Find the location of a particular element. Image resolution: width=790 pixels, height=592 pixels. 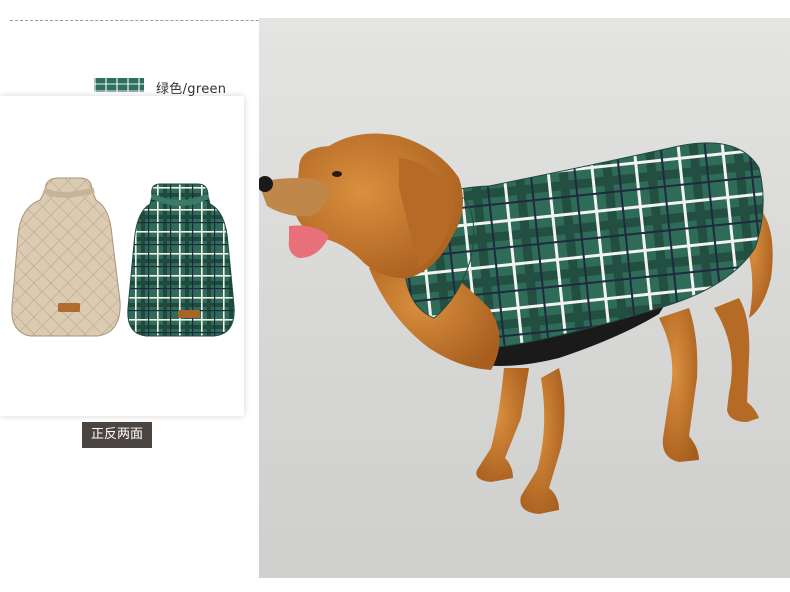

reversible-caption: 正反两面 is located at coordinates (117, 435).